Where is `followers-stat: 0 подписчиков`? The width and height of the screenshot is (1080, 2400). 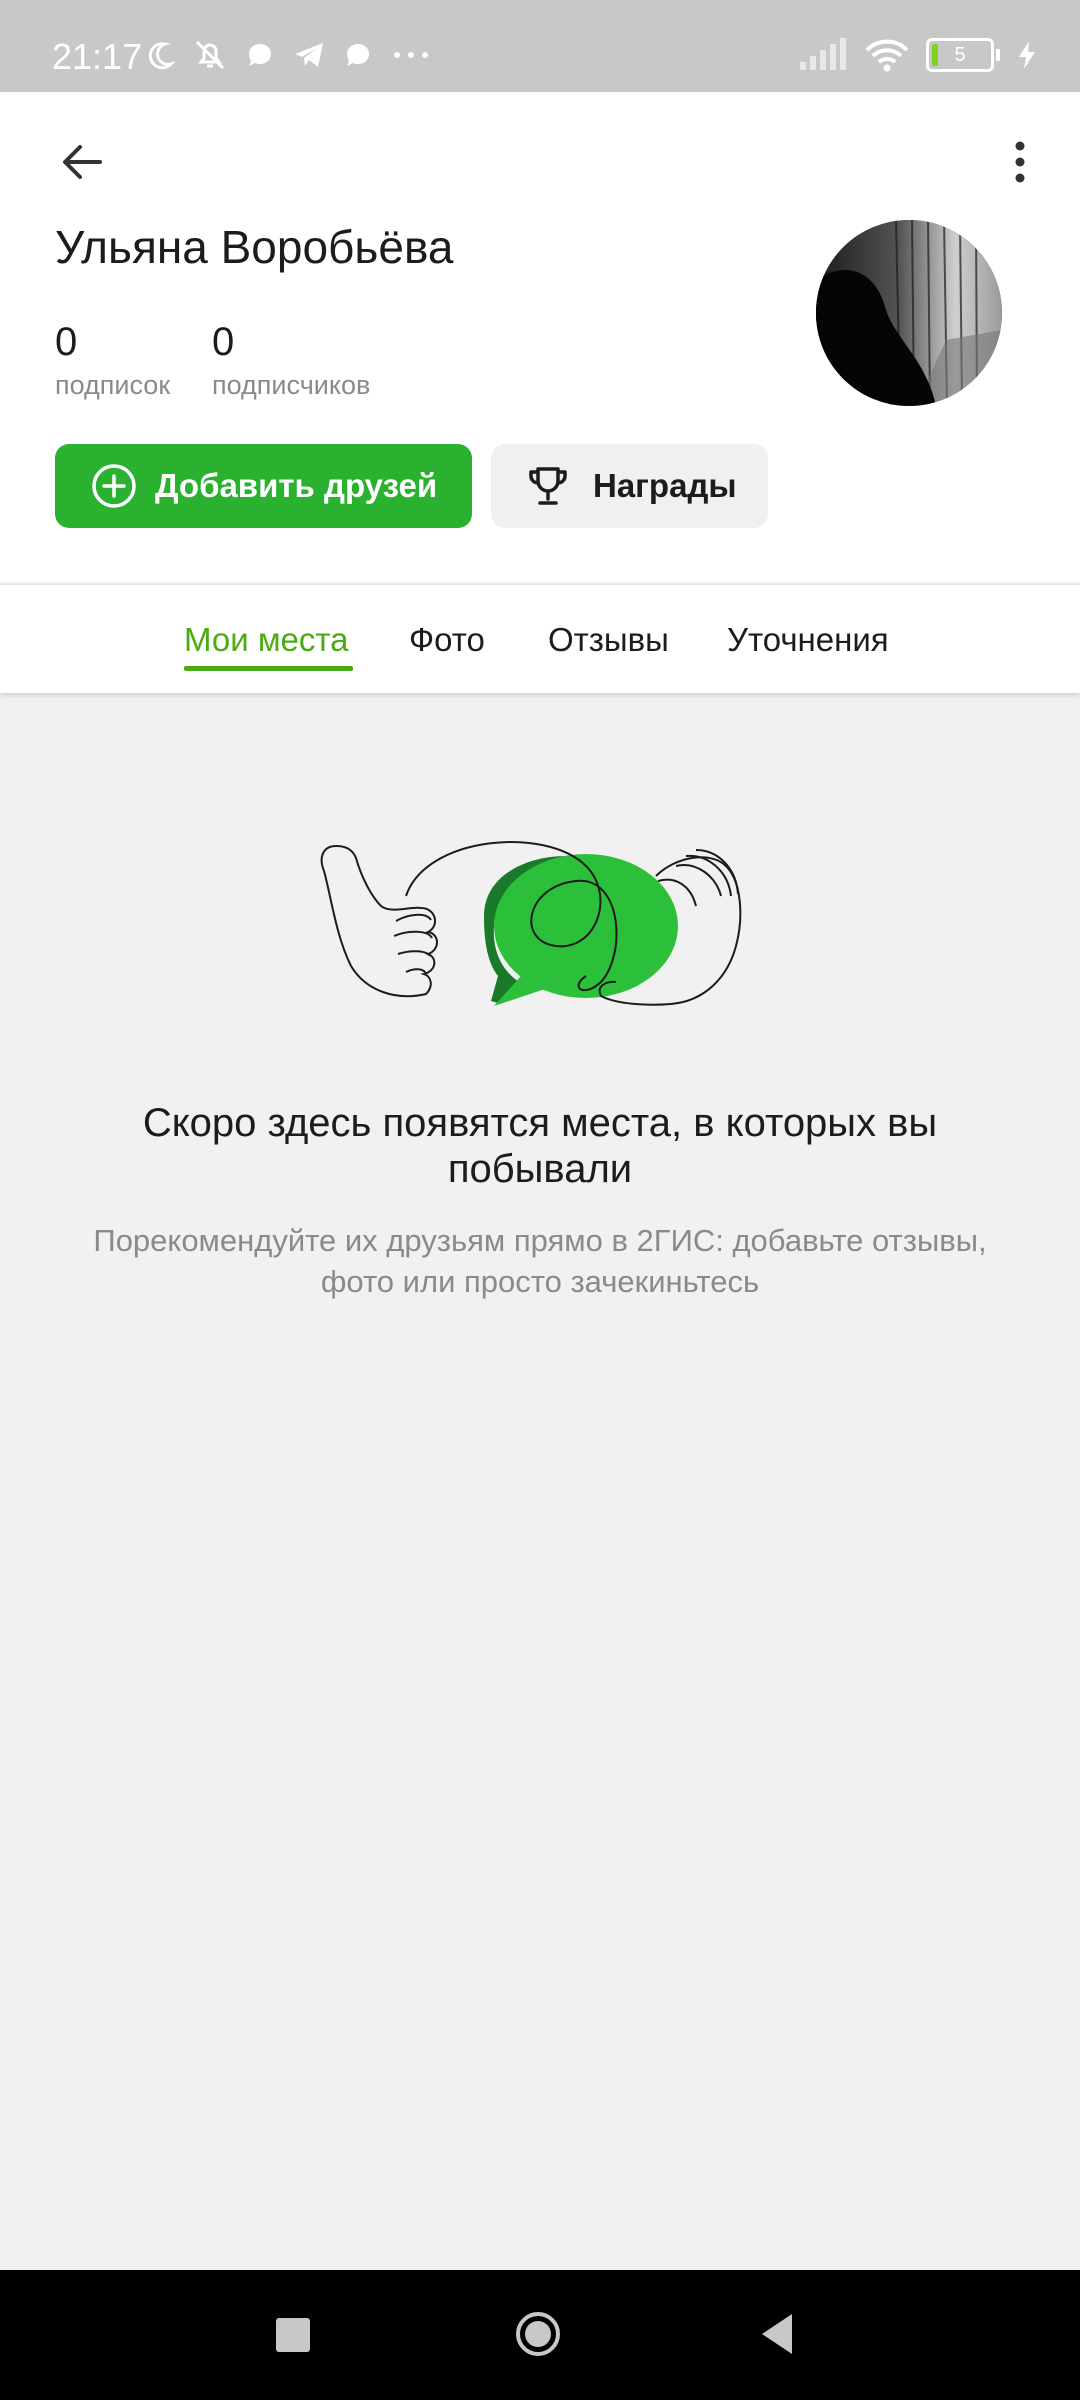
followers-stat: 0 подписчиков is located at coordinates (291, 360).